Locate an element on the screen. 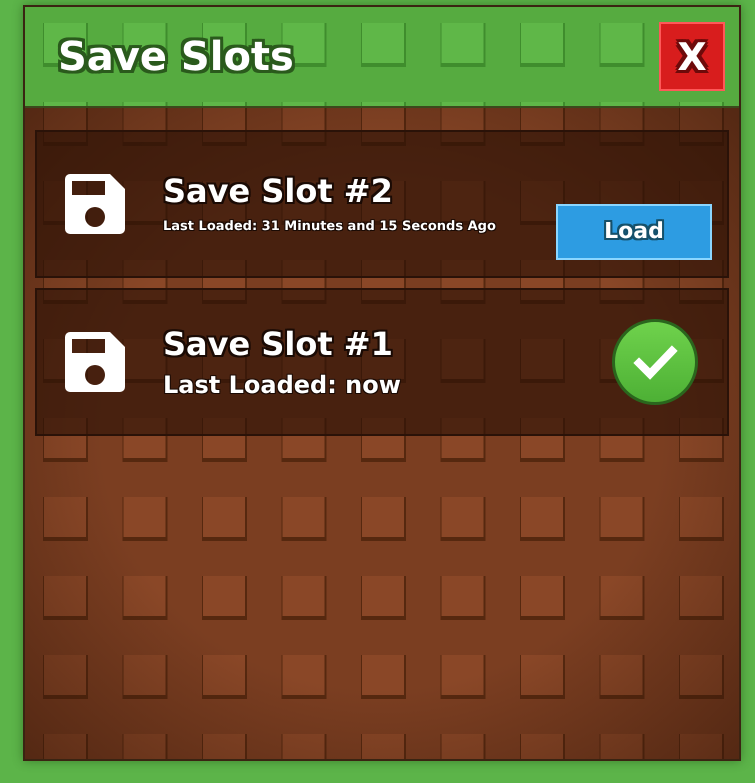 The width and height of the screenshot is (755, 783). close-button: X is located at coordinates (692, 56).